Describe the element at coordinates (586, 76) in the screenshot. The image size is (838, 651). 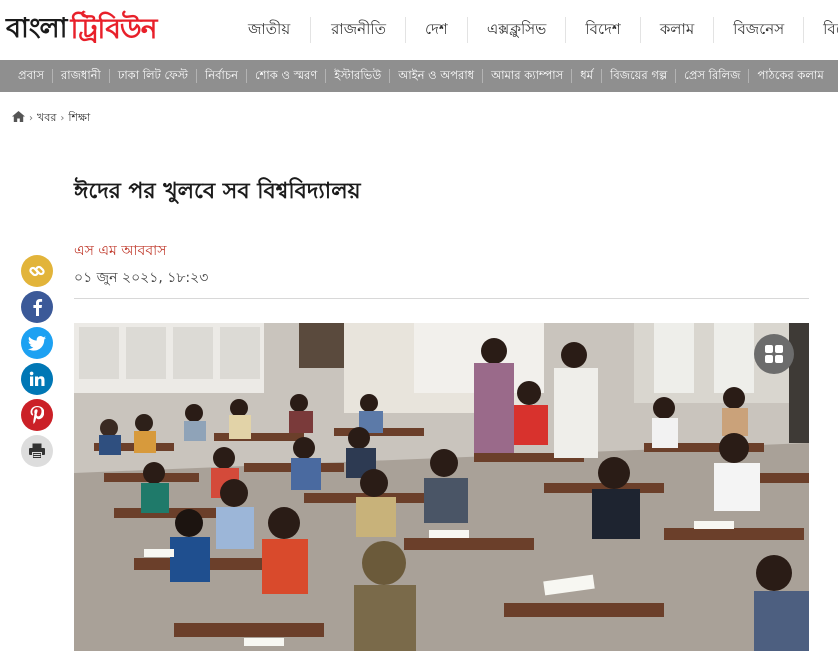
I see `subnav-item-religion: ধর্ম` at that location.